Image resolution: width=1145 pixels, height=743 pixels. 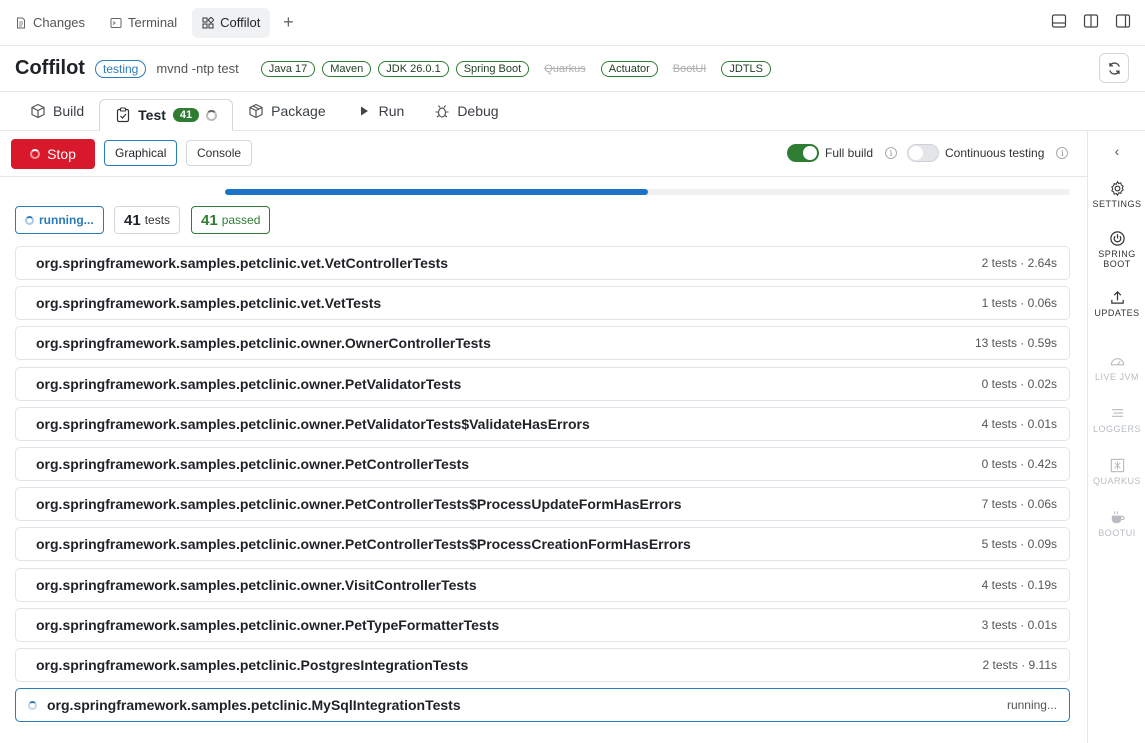 What do you see at coordinates (746, 68) in the screenshot?
I see `chip-jdtls: JDTLS` at bounding box center [746, 68].